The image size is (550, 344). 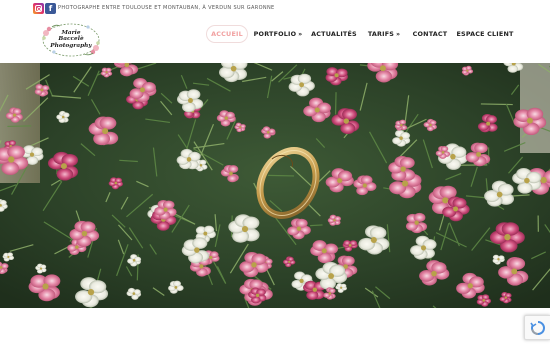 I want to click on logo-line-3: Photography, so click(x=71, y=45).